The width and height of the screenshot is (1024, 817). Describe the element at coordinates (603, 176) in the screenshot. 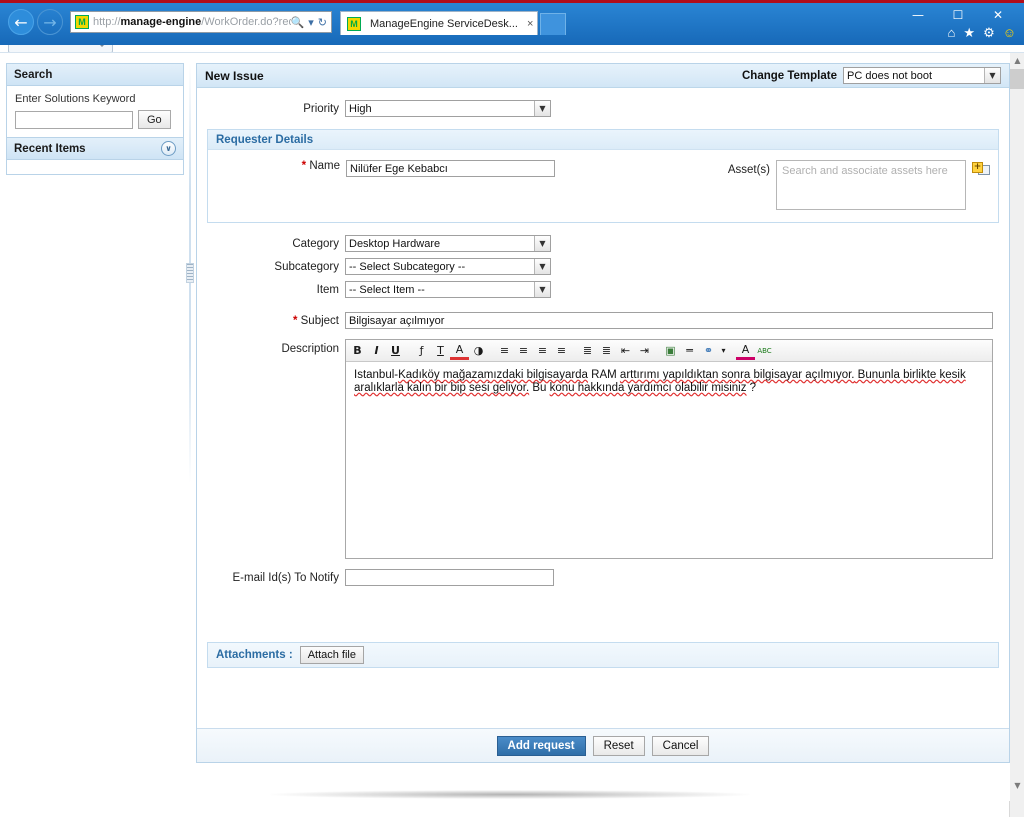

I see `requester-details-section: Requester Details * Name Asse` at that location.